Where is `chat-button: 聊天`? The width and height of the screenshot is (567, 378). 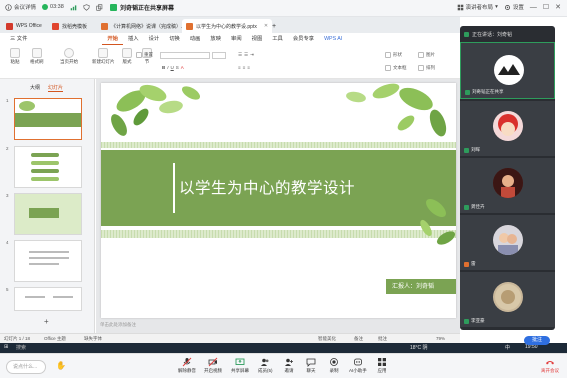 chat-button: 聊天 is located at coordinates (311, 365).